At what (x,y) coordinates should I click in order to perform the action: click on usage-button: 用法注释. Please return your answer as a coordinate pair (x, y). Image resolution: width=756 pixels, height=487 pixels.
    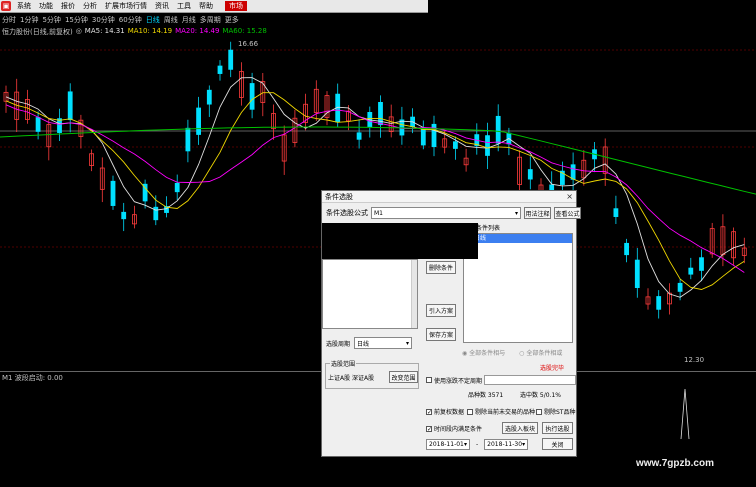
    Looking at the image, I should click on (537, 213).